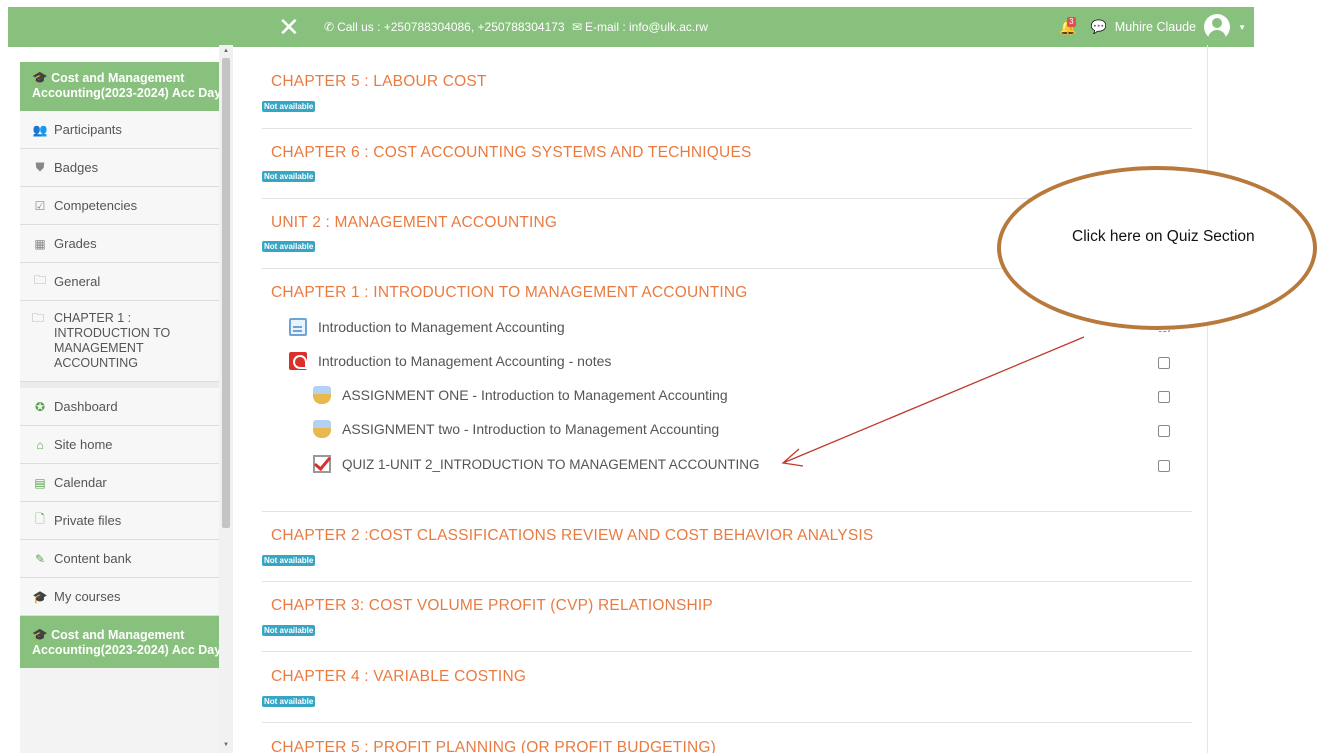 This screenshot has width=1323, height=753. What do you see at coordinates (40, 167) in the screenshot?
I see `shield-icon: ⛊` at bounding box center [40, 167].